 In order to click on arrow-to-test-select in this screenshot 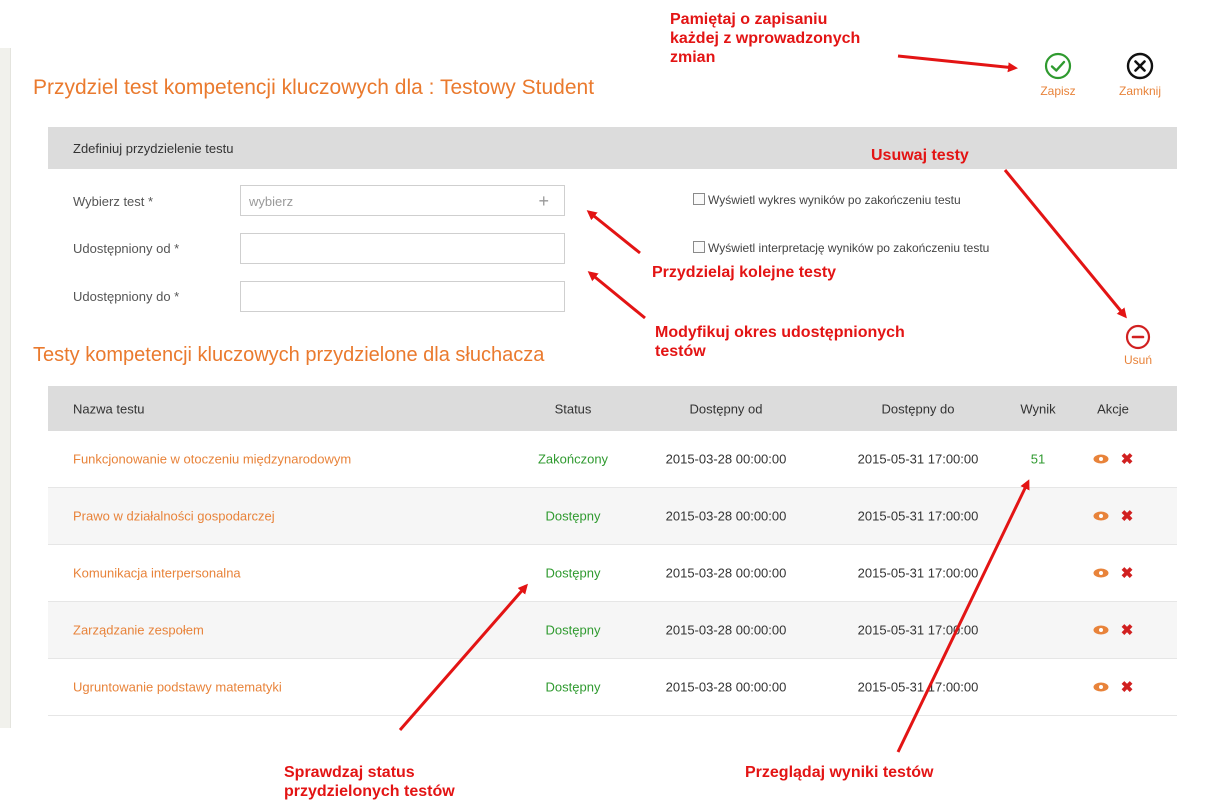, I will do `click(613, 232)`.